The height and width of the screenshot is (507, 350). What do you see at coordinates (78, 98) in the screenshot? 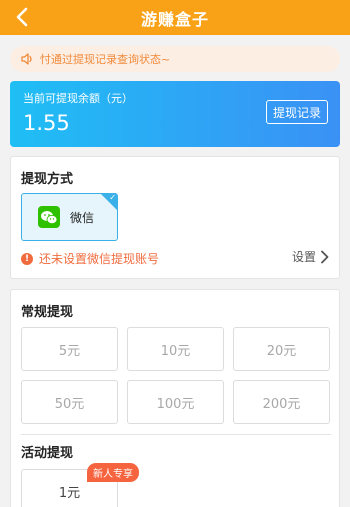
I see `balance-label: 当前可提现余额（元）` at bounding box center [78, 98].